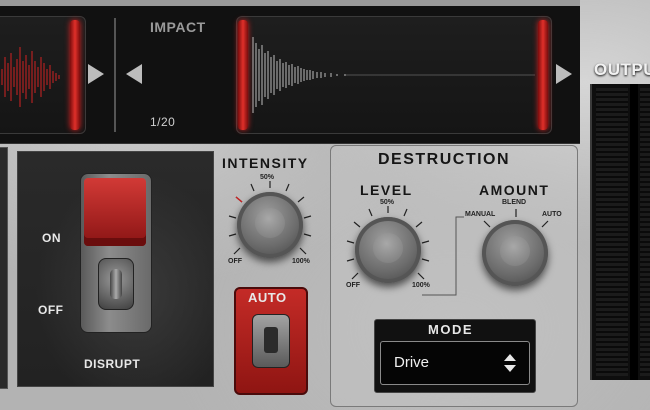 The height and width of the screenshot is (410, 650). What do you see at coordinates (178, 27) in the screenshot?
I see `slot-title: IMPACT` at bounding box center [178, 27].